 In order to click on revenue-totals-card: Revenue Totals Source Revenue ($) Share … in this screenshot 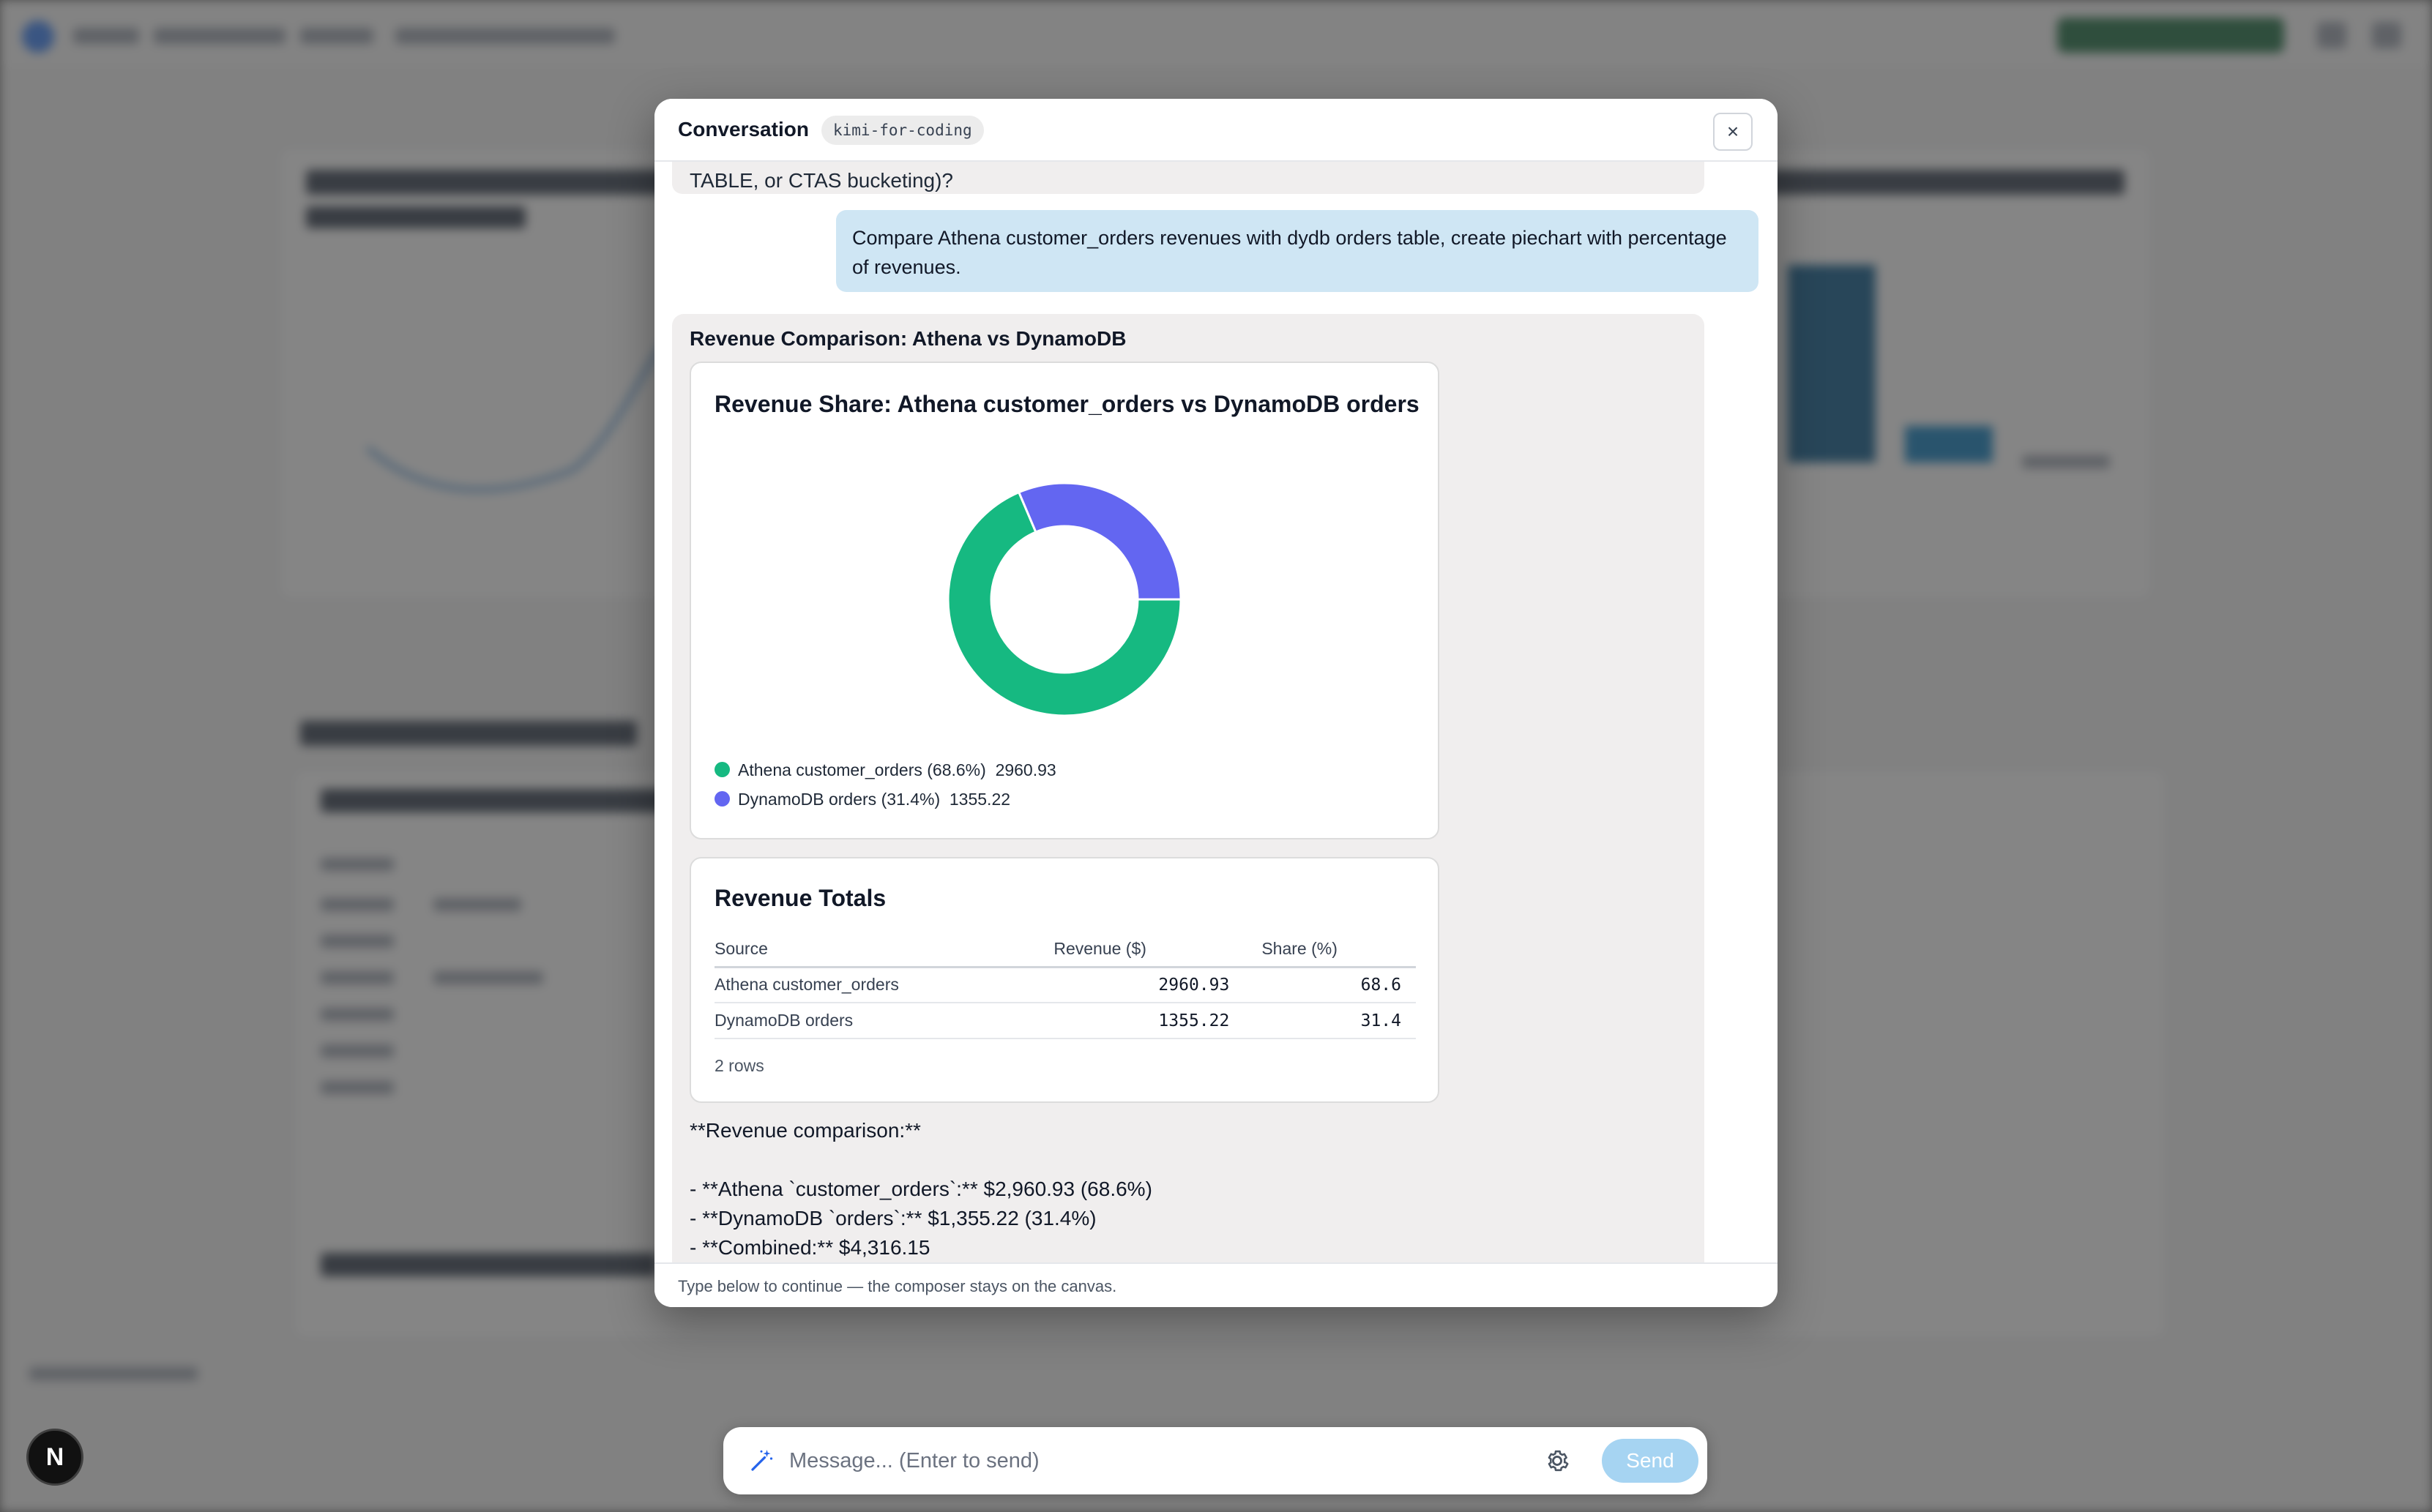, I will do `click(1064, 980)`.